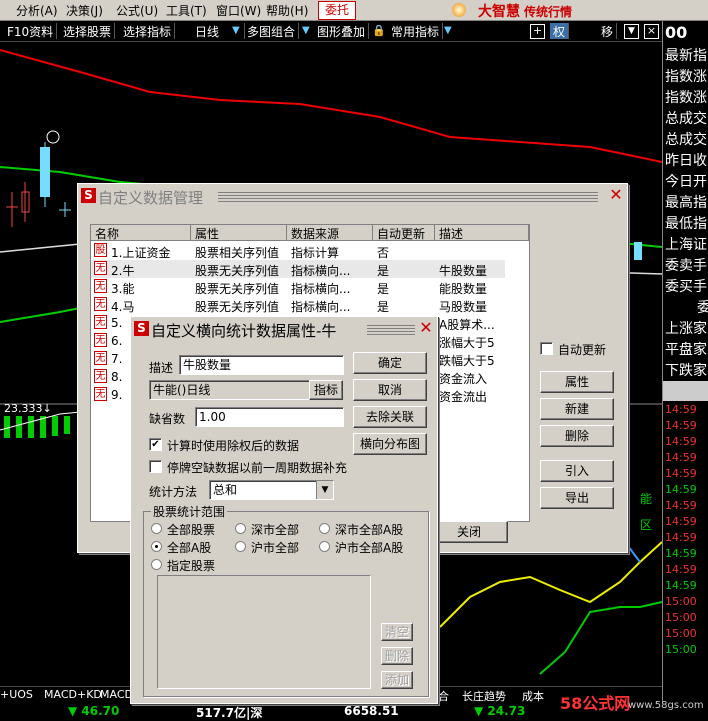 This screenshot has height=721, width=708. Describe the element at coordinates (275, 530) in the screenshot. I see `radio-label: 深市全部` at that location.